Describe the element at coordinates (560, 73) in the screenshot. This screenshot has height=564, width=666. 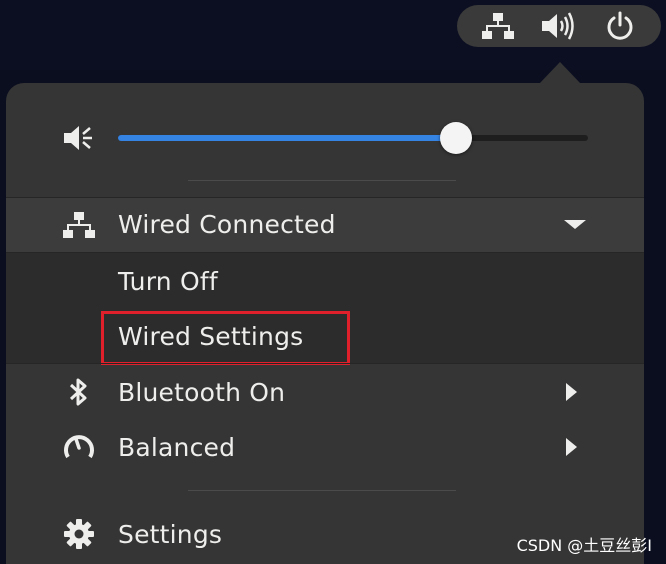
I see `popover-arrow` at that location.